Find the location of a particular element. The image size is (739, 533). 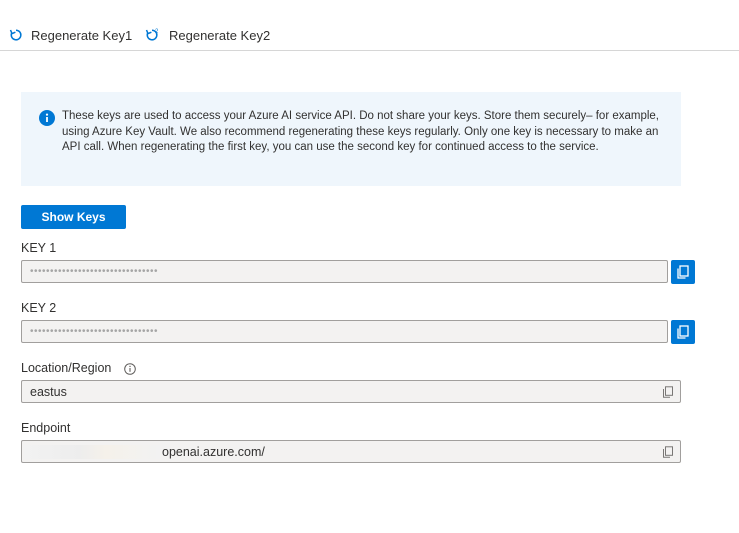

regenerate-key2-label: Regenerate Key2 is located at coordinates (220, 35).